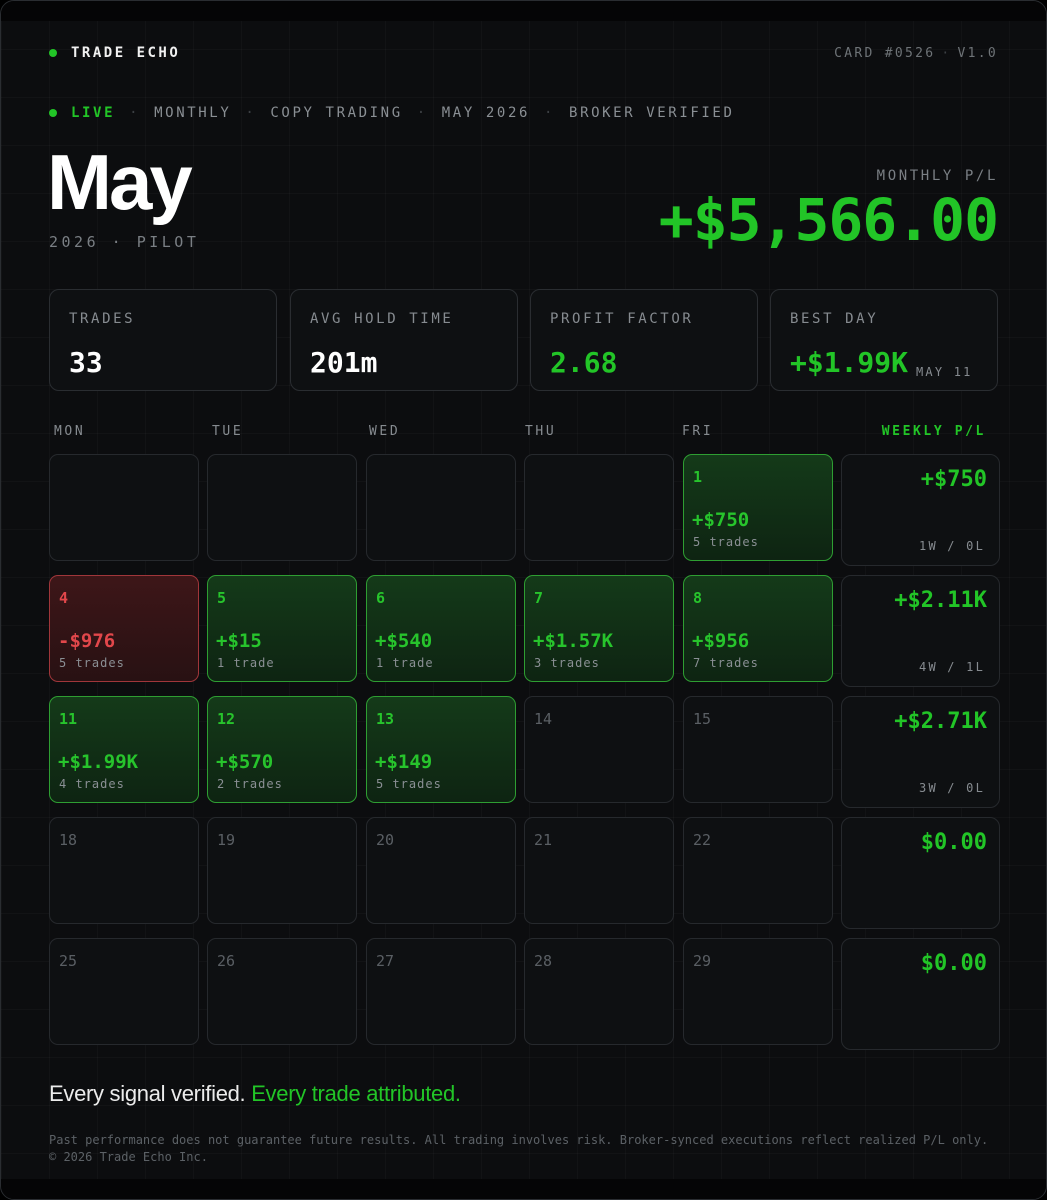  Describe the element at coordinates (758, 870) in the screenshot. I see `calendar-day: 22` at that location.